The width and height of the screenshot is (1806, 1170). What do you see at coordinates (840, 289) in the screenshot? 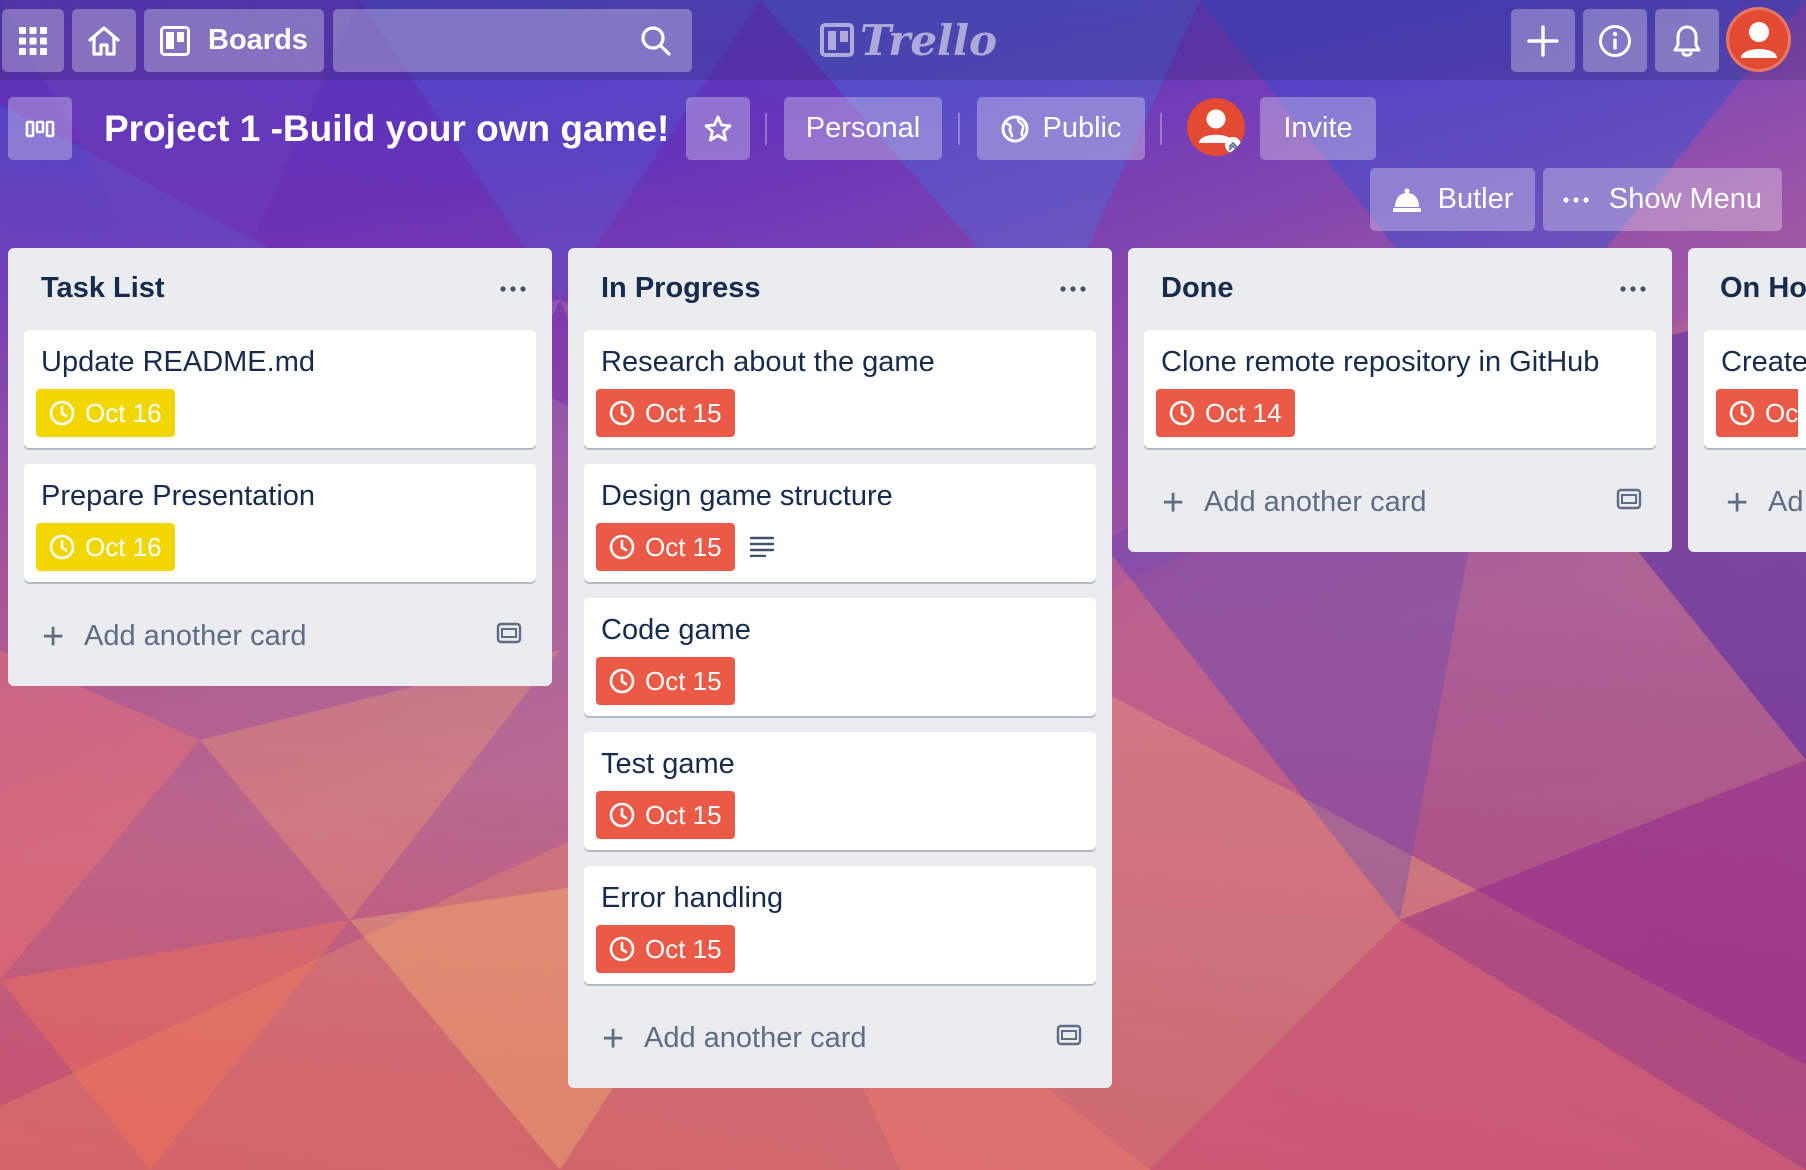
I see `list-header: In Progress` at bounding box center [840, 289].